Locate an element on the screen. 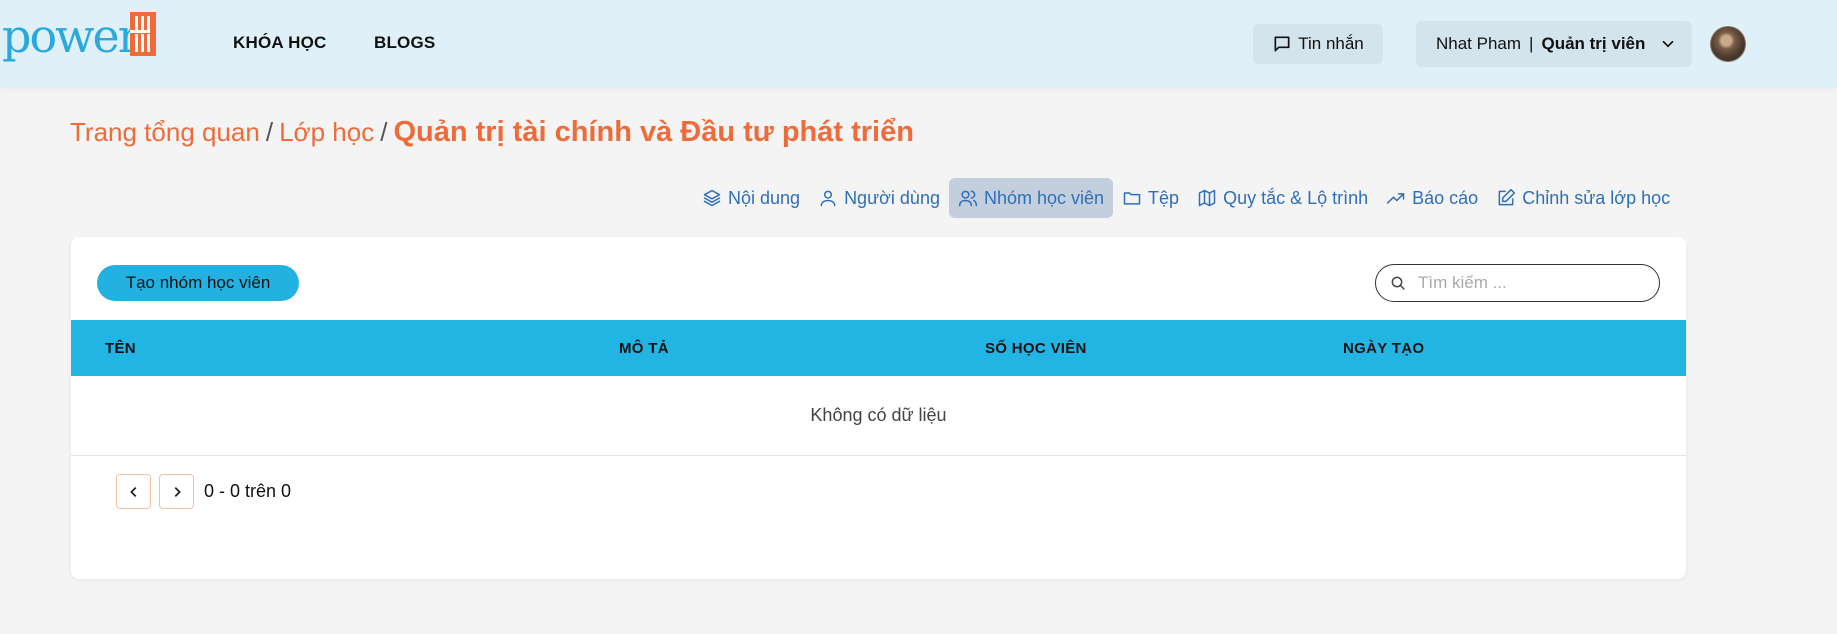  tab-rules-paths: Quy tắc & Lộ trình is located at coordinates (1282, 198).